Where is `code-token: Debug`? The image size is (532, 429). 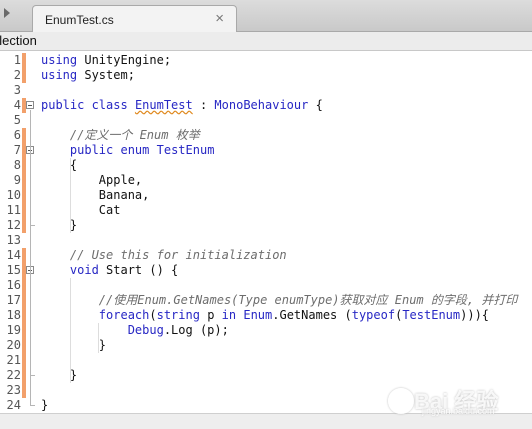 code-token: Debug is located at coordinates (145, 330).